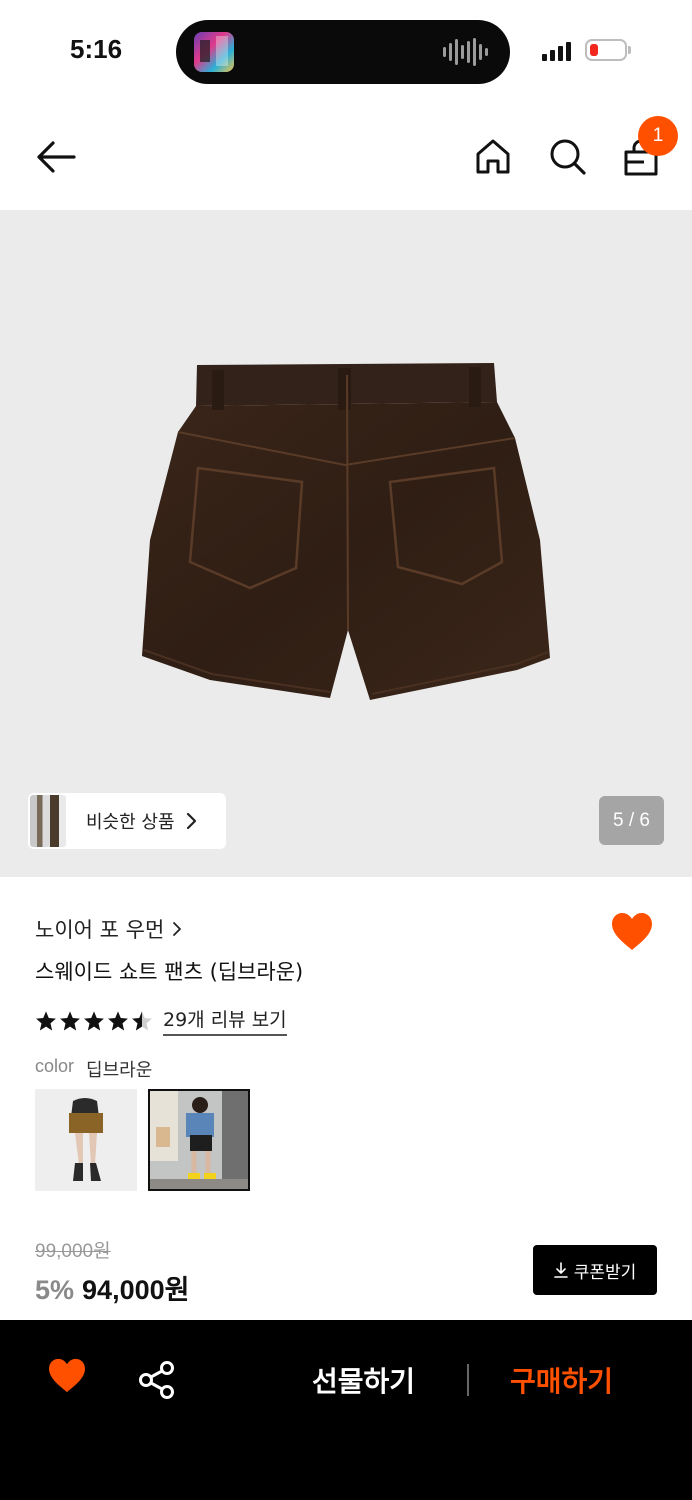 This screenshot has width=692, height=1500. Describe the element at coordinates (561, 1380) in the screenshot. I see `buy-button: 구매하기` at that location.